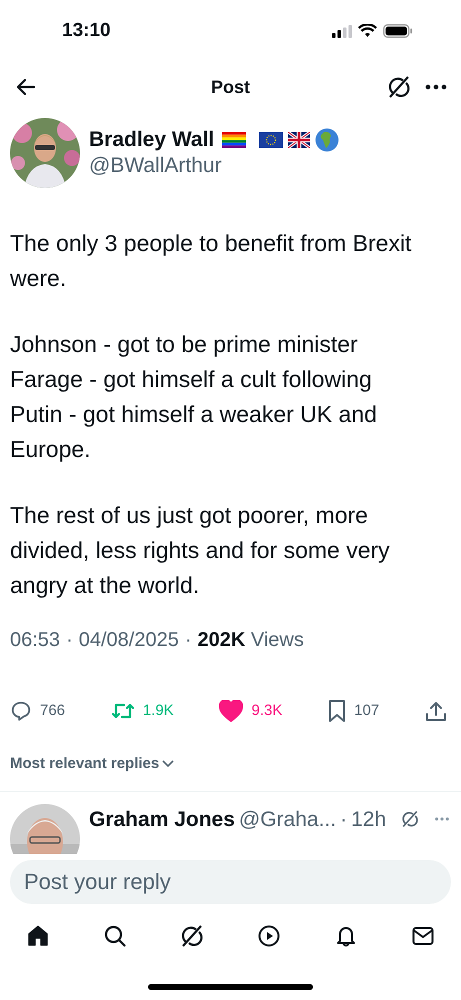 The width and height of the screenshot is (461, 1000). What do you see at coordinates (211, 261) in the screenshot?
I see `post-text: The only 3 people to benefit from Brexit were.` at bounding box center [211, 261].